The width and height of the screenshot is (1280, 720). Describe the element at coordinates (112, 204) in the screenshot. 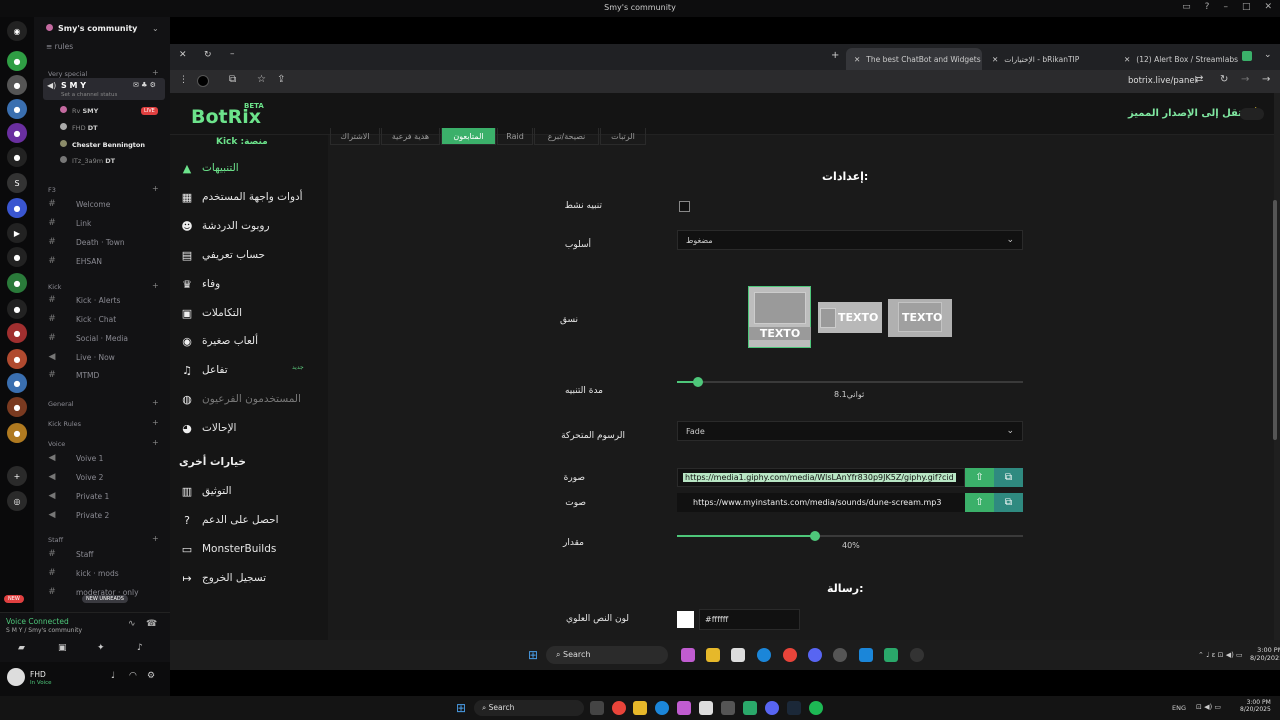

I see `channel-item: # Welcome` at that location.